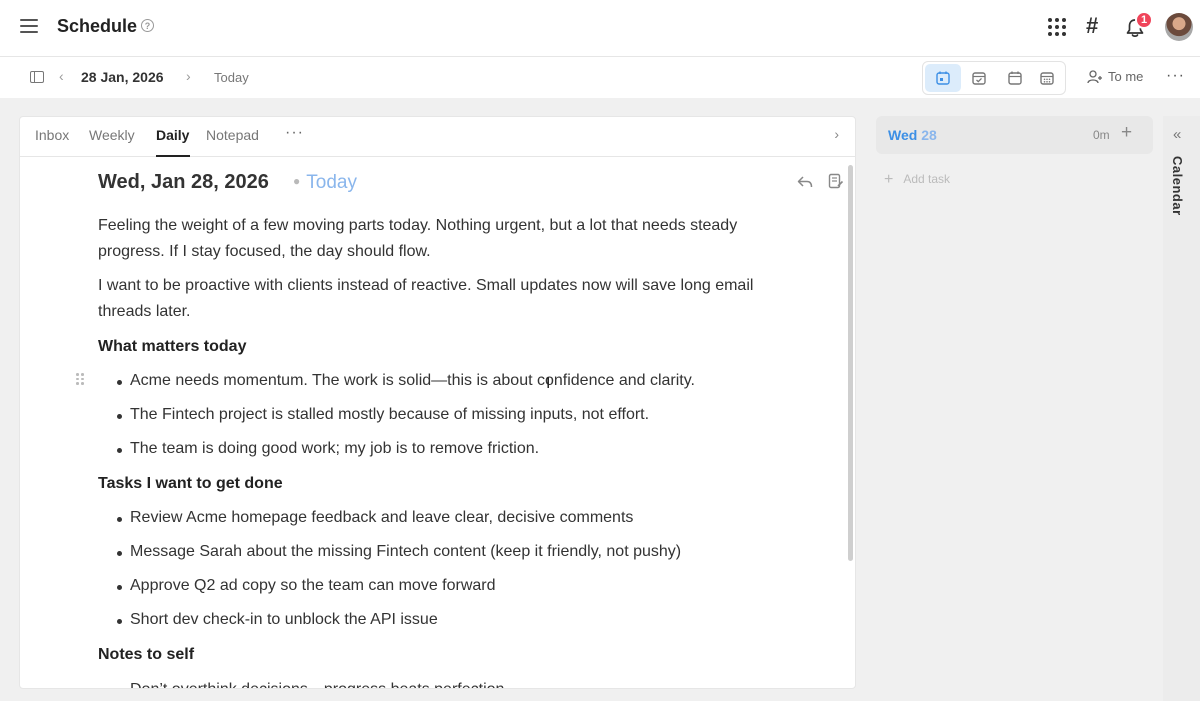 Image resolution: width=1200 pixels, height=701 pixels. What do you see at coordinates (850, 363) in the screenshot?
I see `scrollbar` at bounding box center [850, 363].